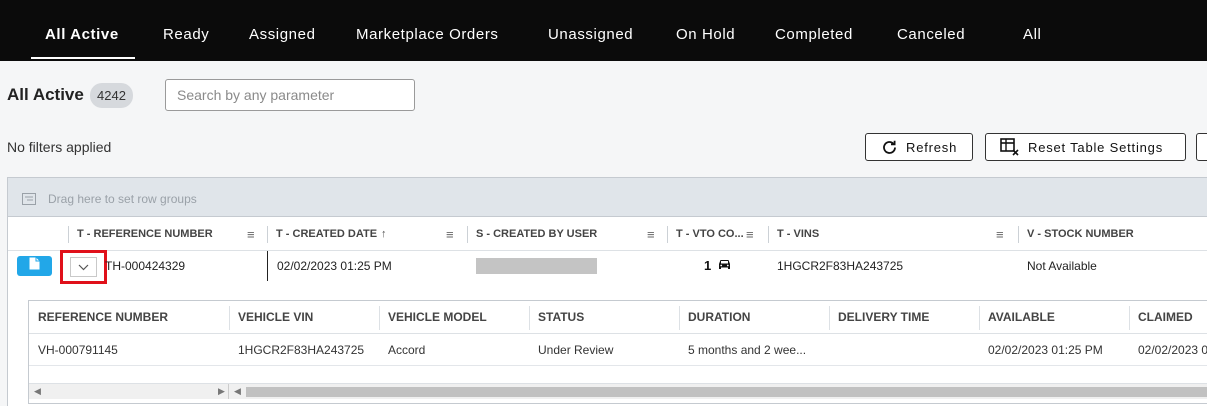  Describe the element at coordinates (83, 30) in the screenshot. I see `tab-all-active: All Active` at that location.